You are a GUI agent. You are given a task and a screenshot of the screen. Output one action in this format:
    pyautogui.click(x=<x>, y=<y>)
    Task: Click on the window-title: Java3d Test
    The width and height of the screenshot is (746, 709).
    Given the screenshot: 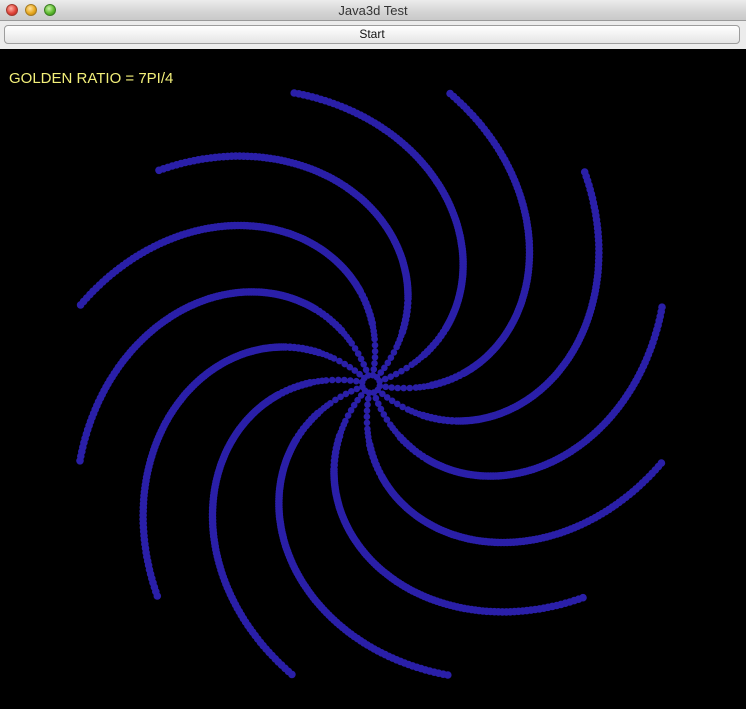 What is the action you would take?
    pyautogui.click(x=373, y=10)
    